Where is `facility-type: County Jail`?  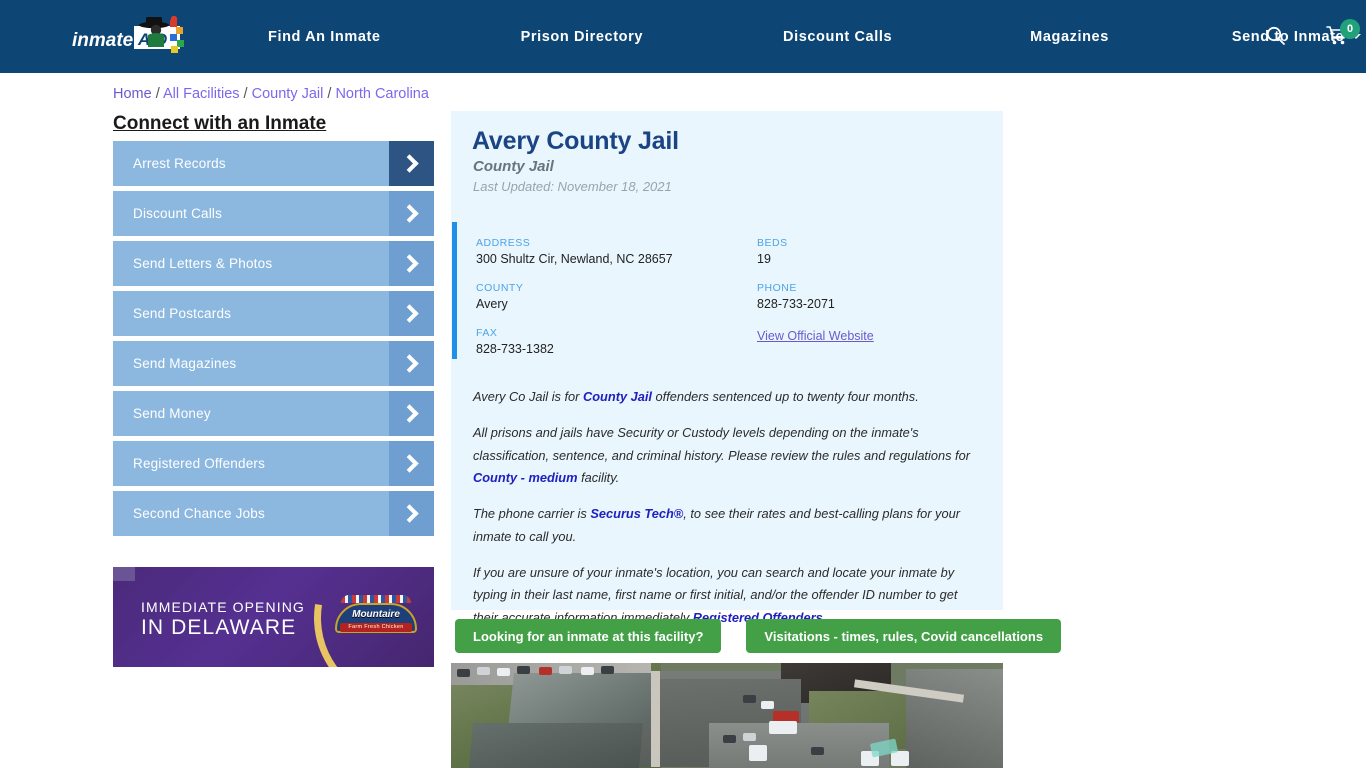 facility-type: County Jail is located at coordinates (513, 166).